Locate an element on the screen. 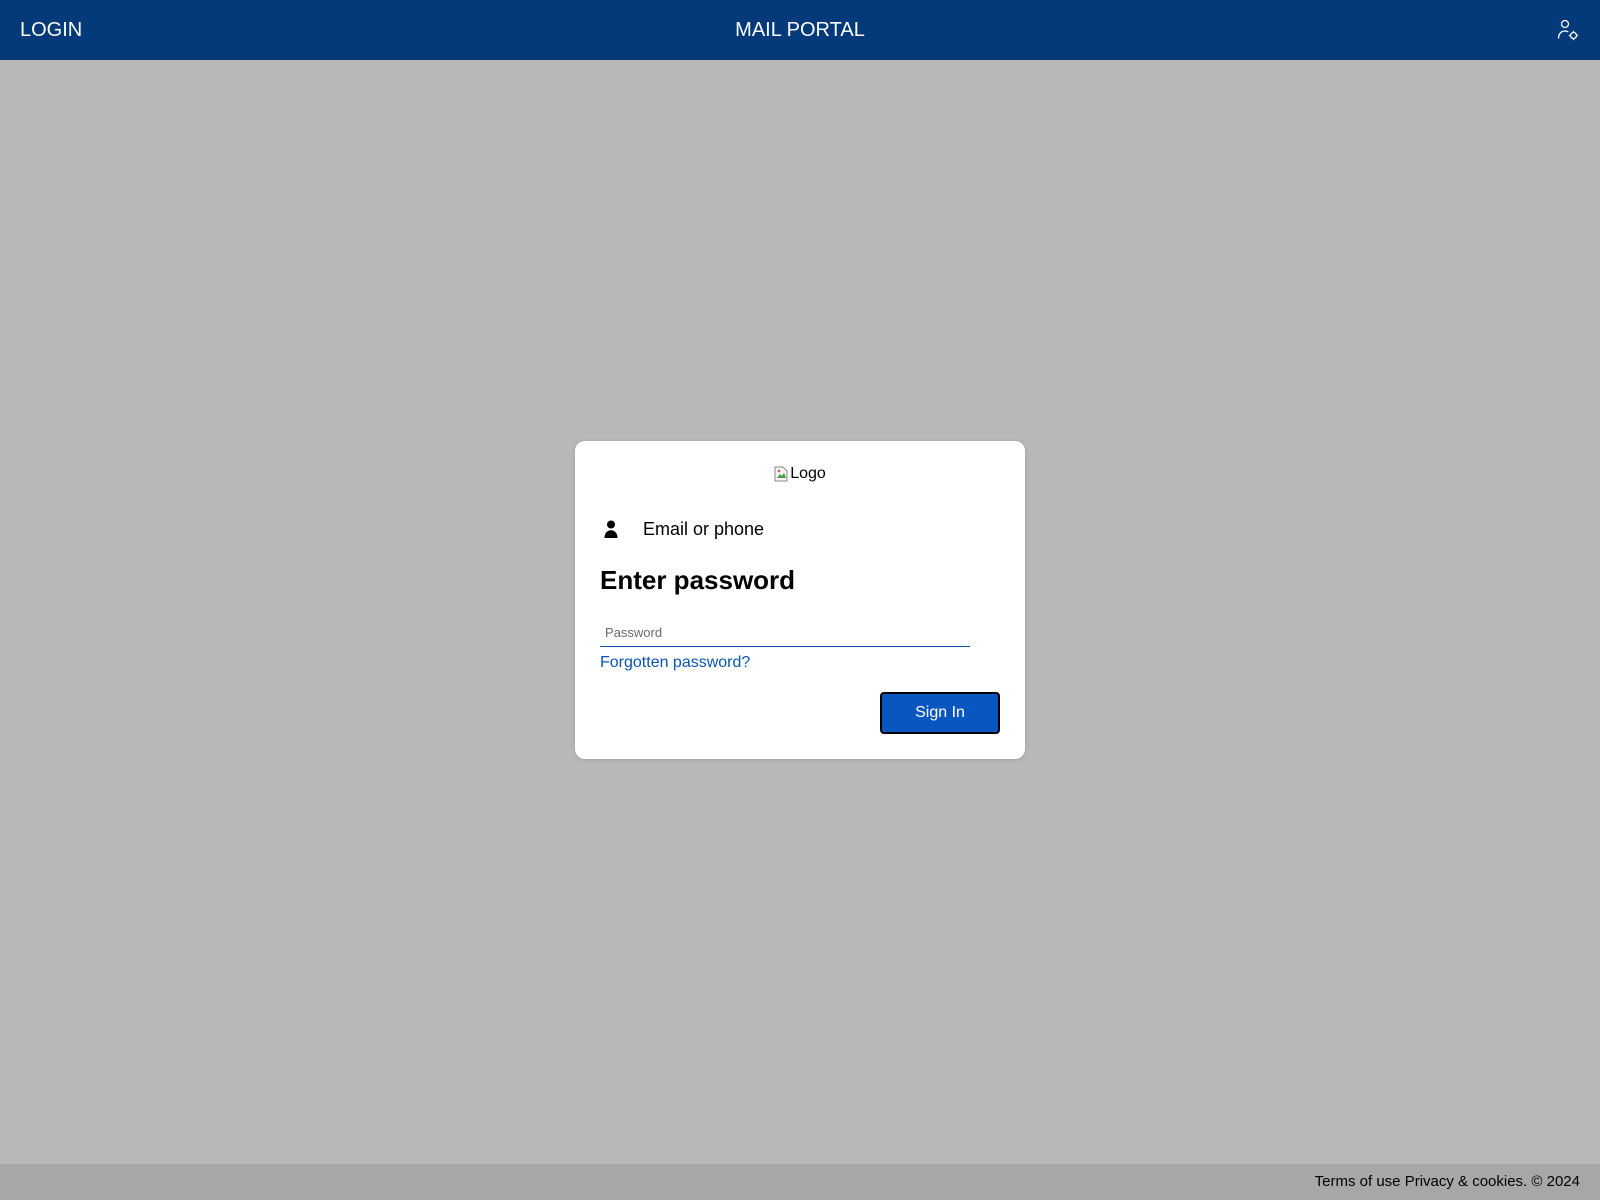  logo-alt-text: Logo is located at coordinates (808, 473).